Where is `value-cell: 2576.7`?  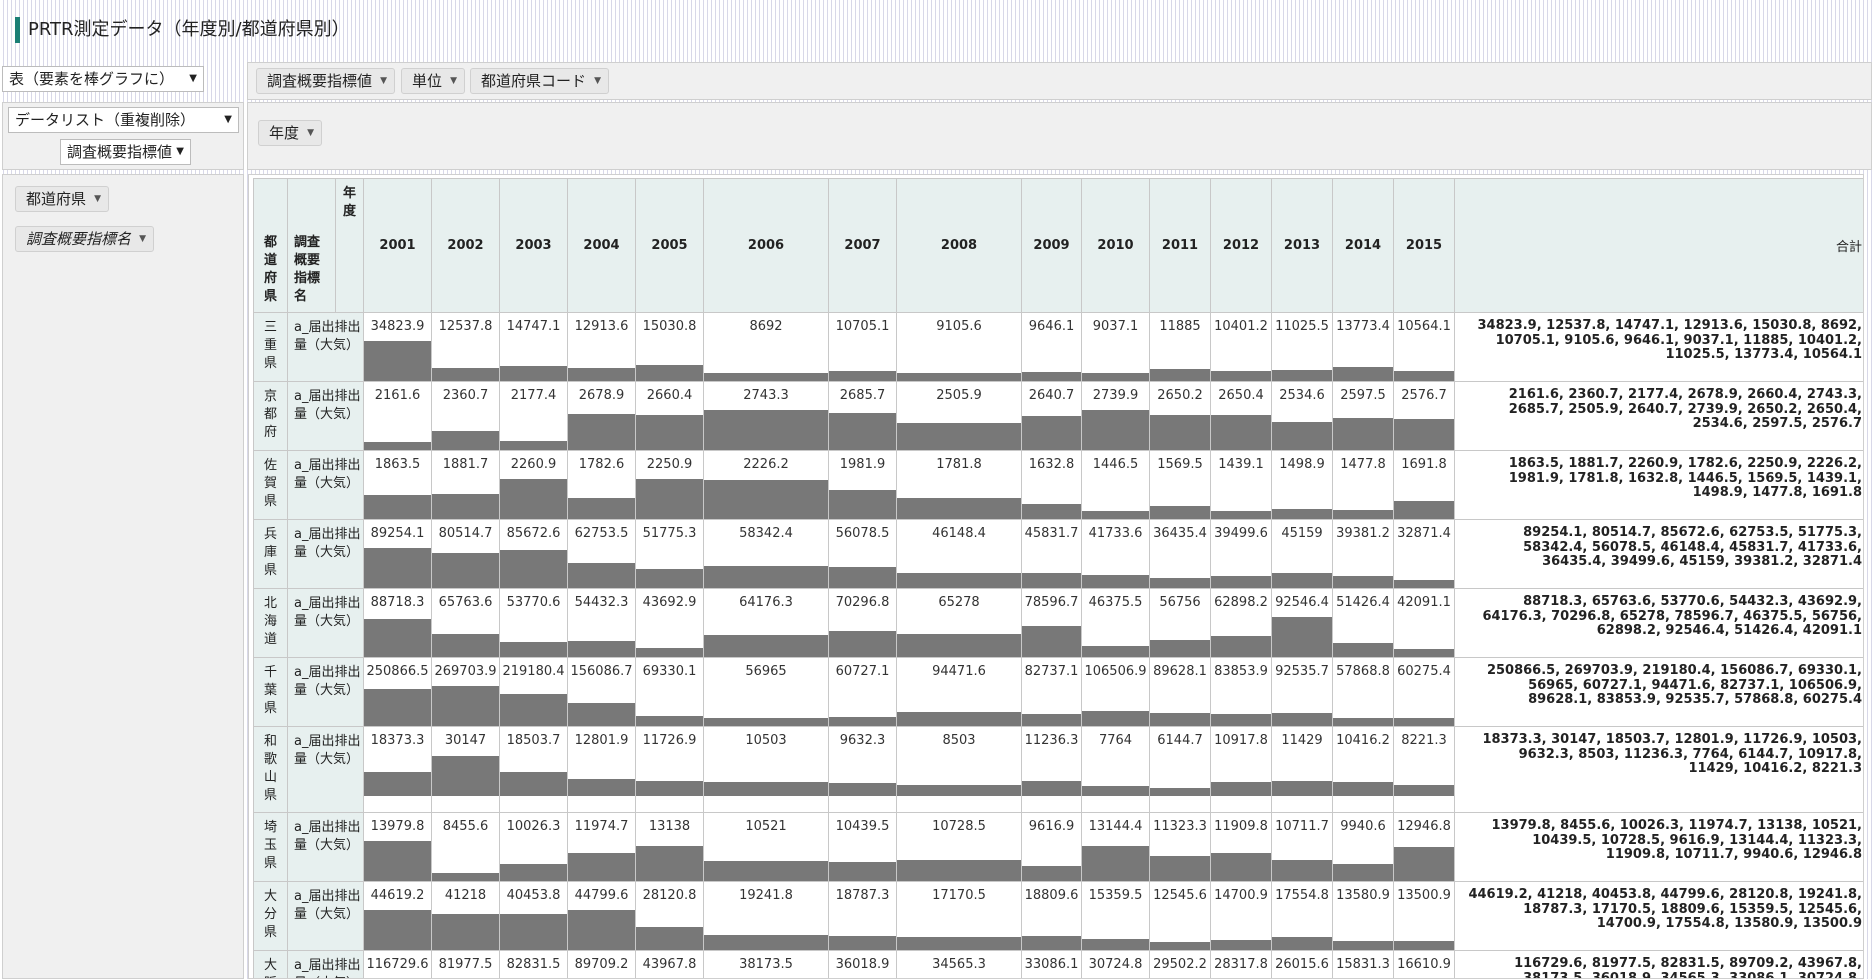
value-cell: 2576.7 is located at coordinates (1424, 416).